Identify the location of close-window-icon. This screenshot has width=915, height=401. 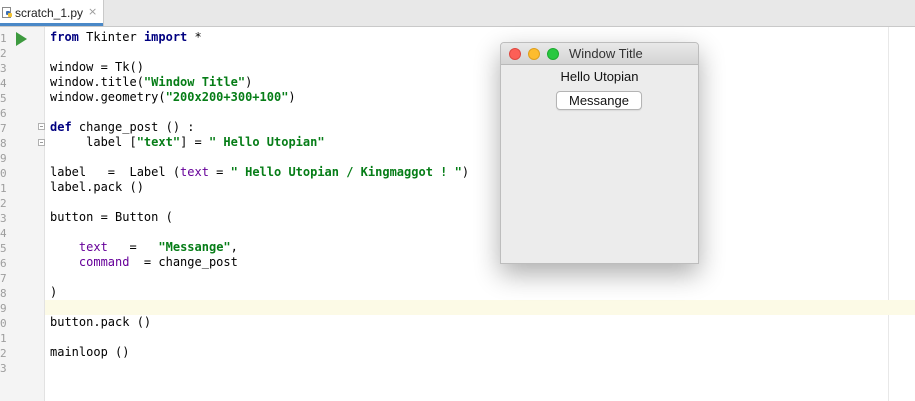
(515, 54).